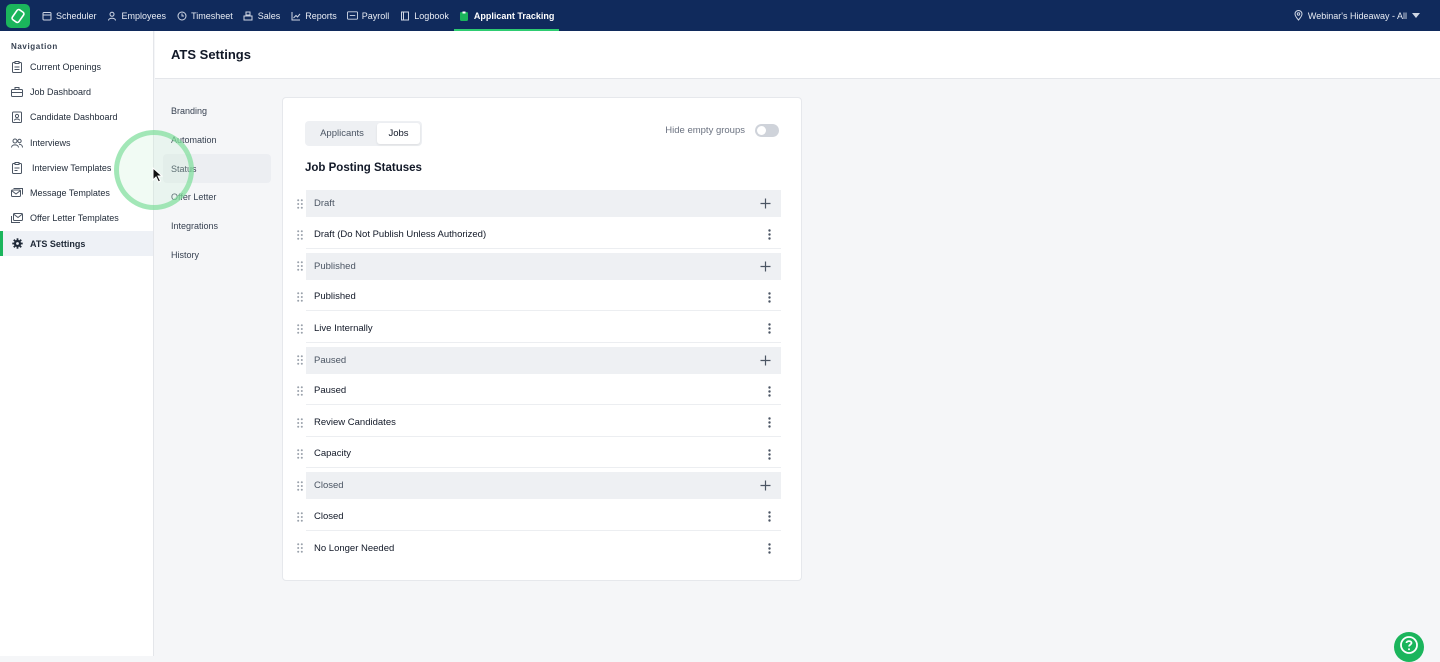 The width and height of the screenshot is (1440, 662). I want to click on sidebar-item-label: Job Dashboard, so click(61, 91).